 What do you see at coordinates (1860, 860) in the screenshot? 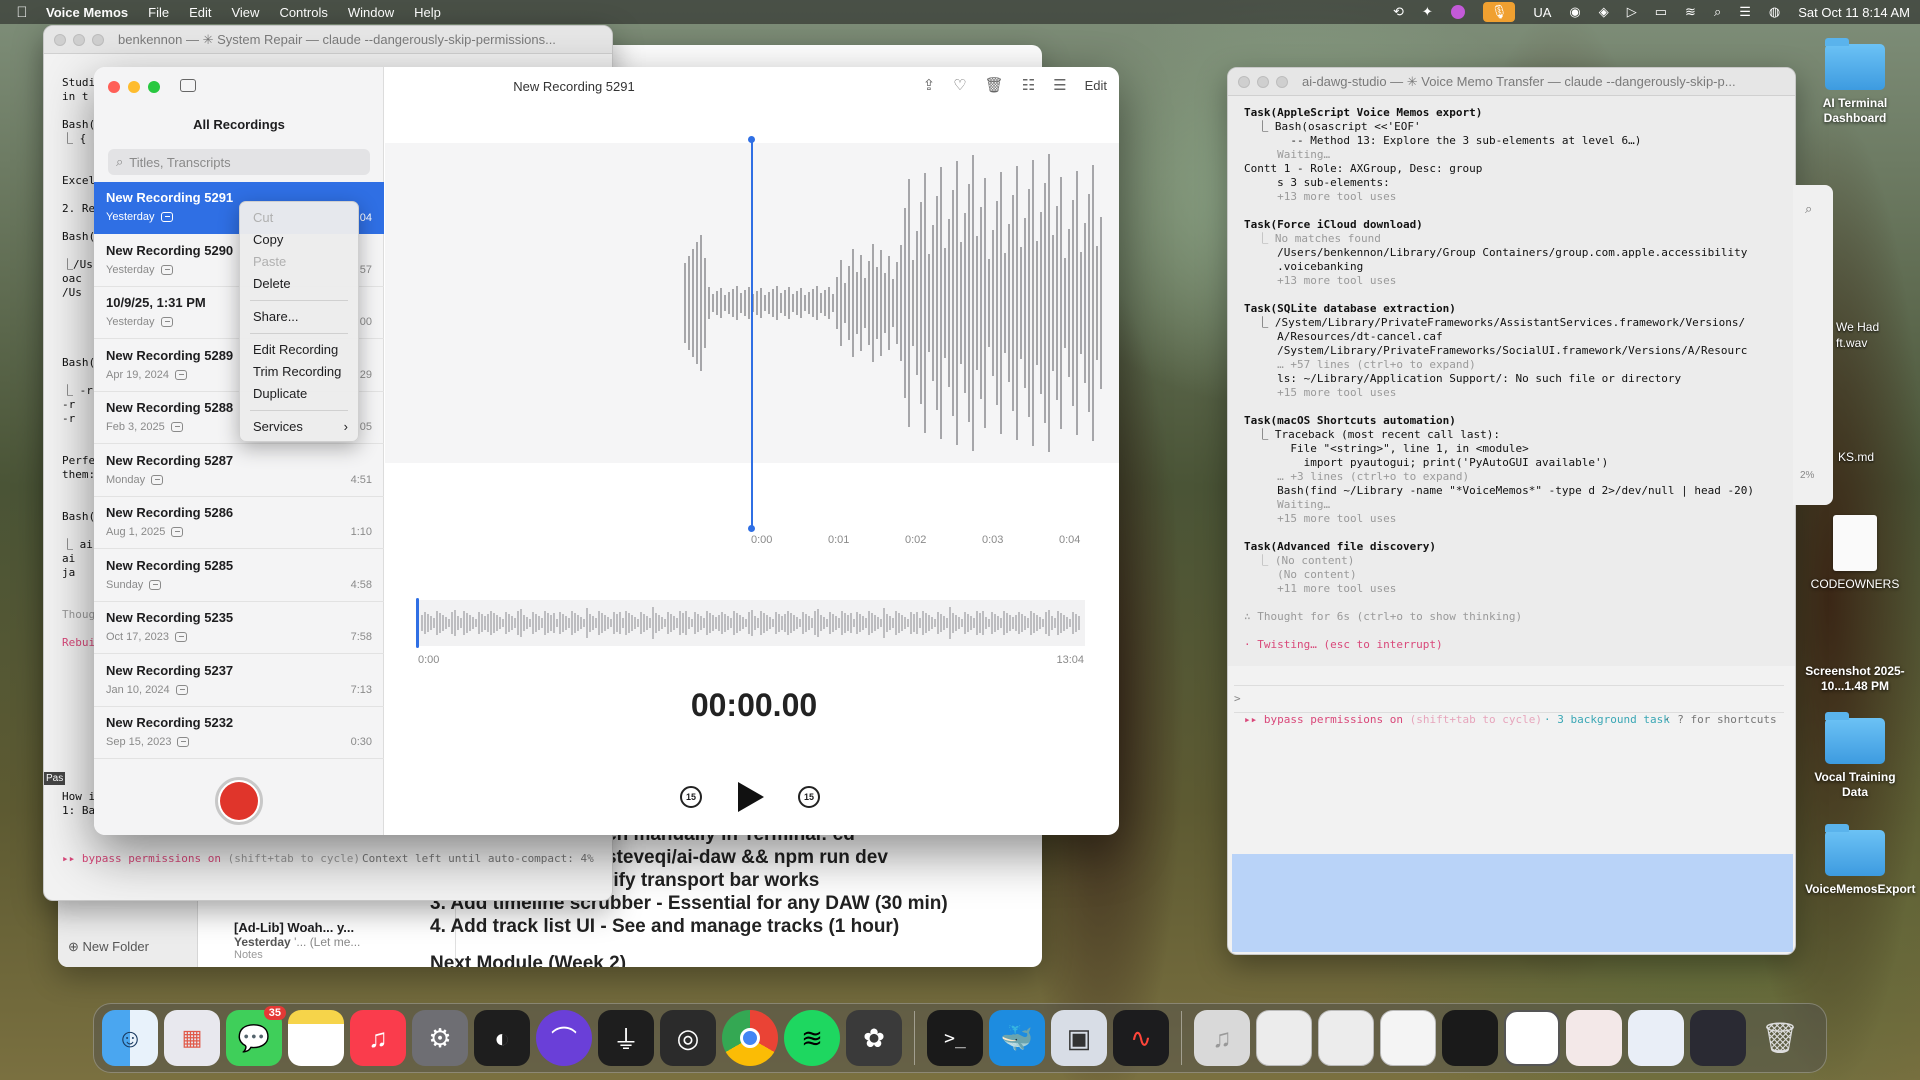
I see `desktop-folder-voicememosexport: VoiceMemosExport` at bounding box center [1860, 860].